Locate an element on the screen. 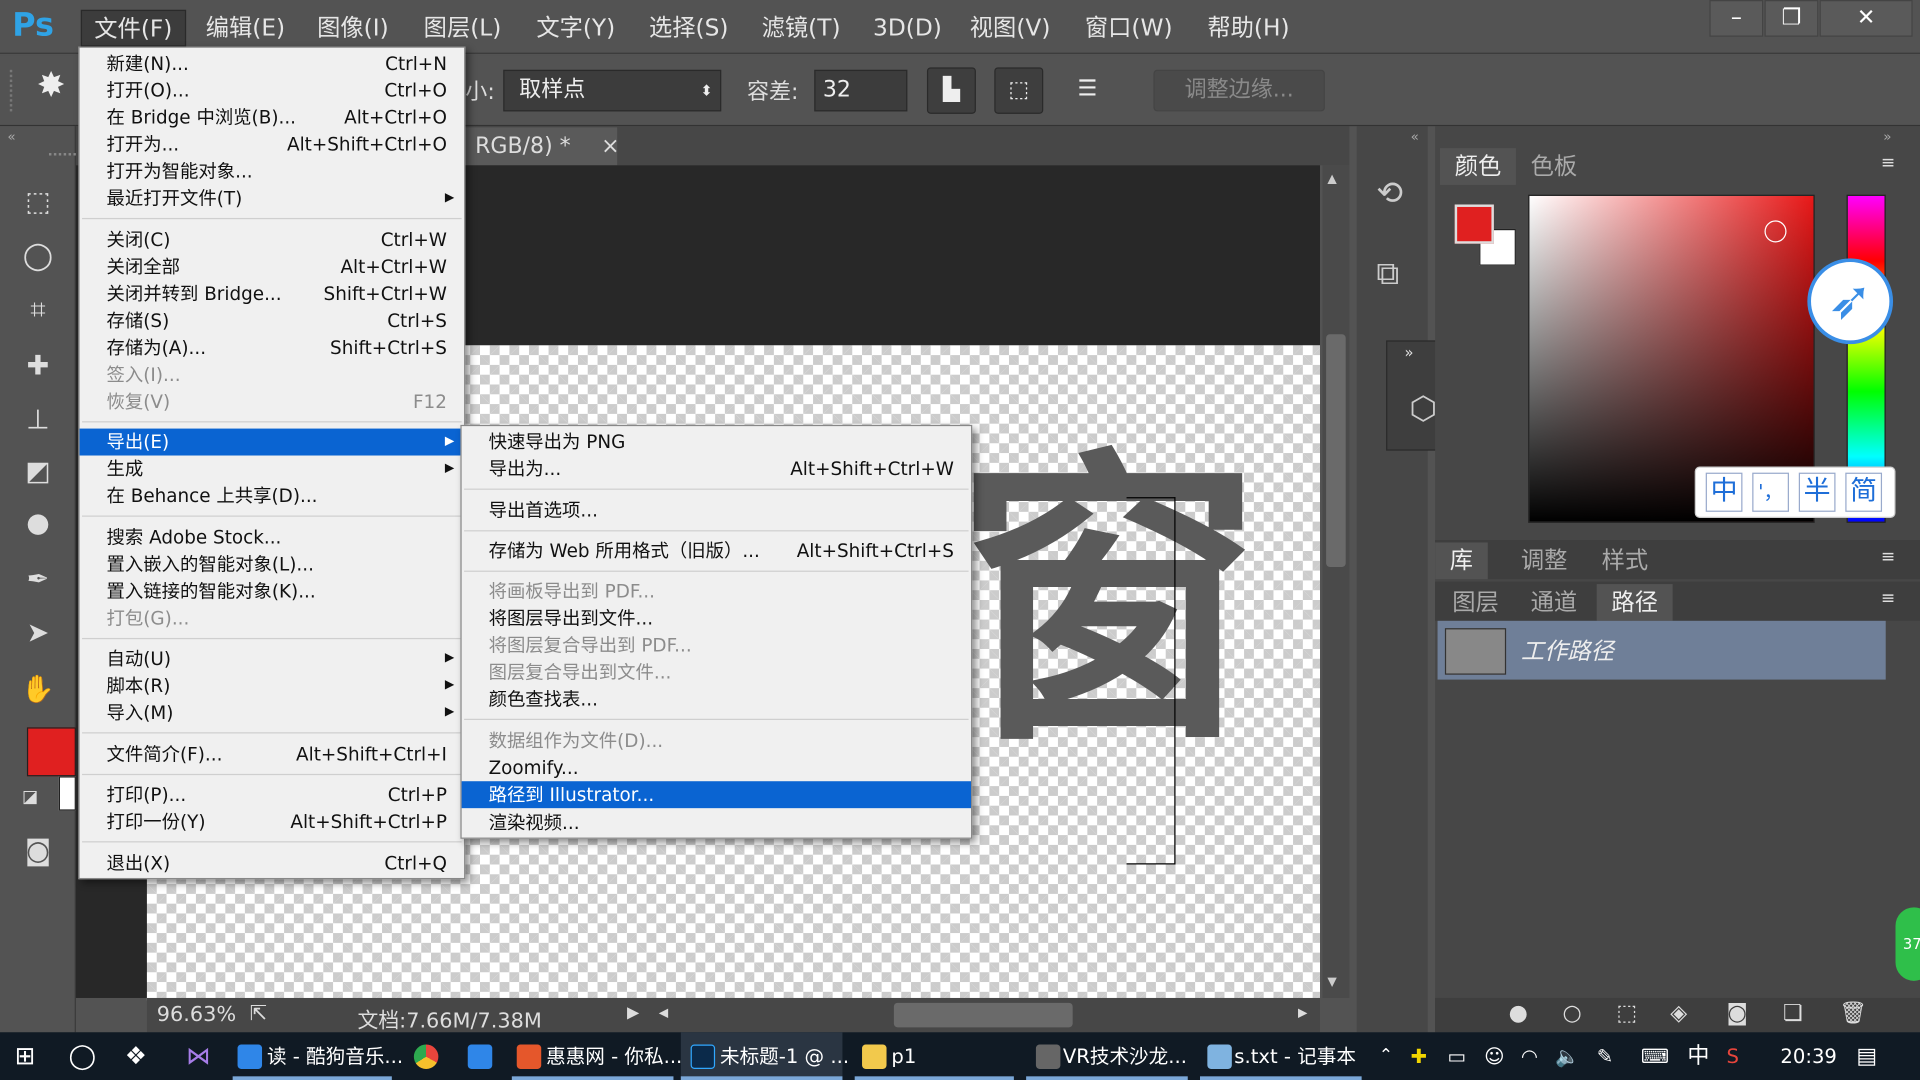 Image resolution: width=1920 pixels, height=1080 pixels. load-selection-icon: ⬚ is located at coordinates (1626, 1013).